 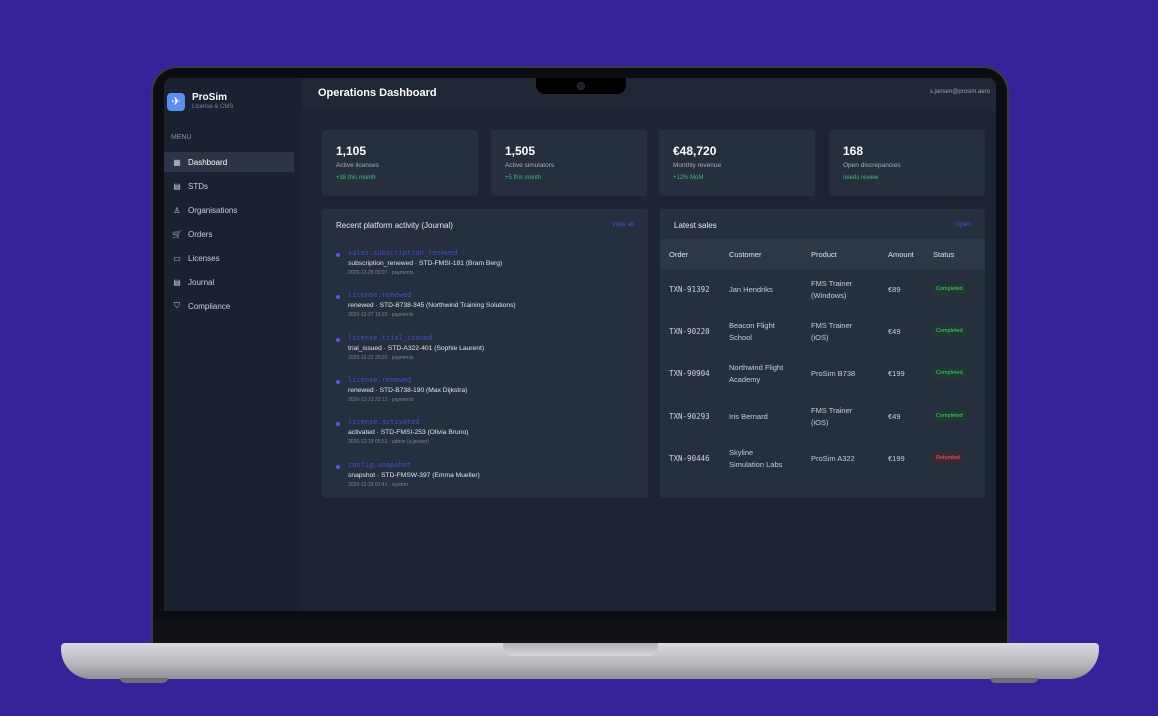 I want to click on product-name-line: ProSim A322, so click(x=833, y=458).